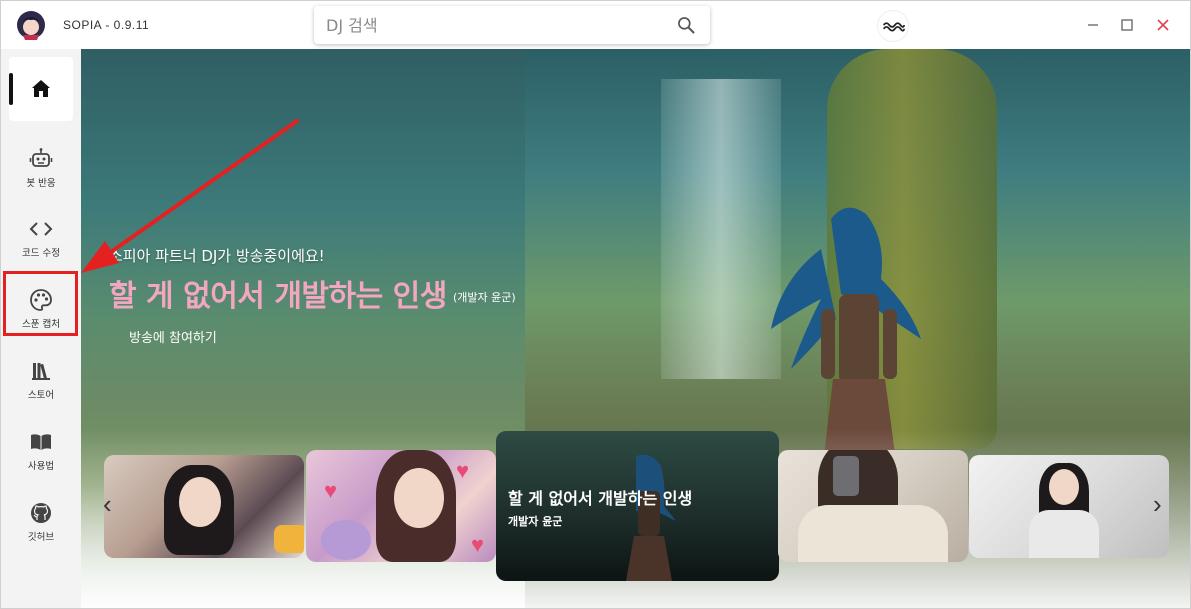 The width and height of the screenshot is (1191, 609). Describe the element at coordinates (535, 521) in the screenshot. I see `live-card-dj: 개발자 윤군` at that location.